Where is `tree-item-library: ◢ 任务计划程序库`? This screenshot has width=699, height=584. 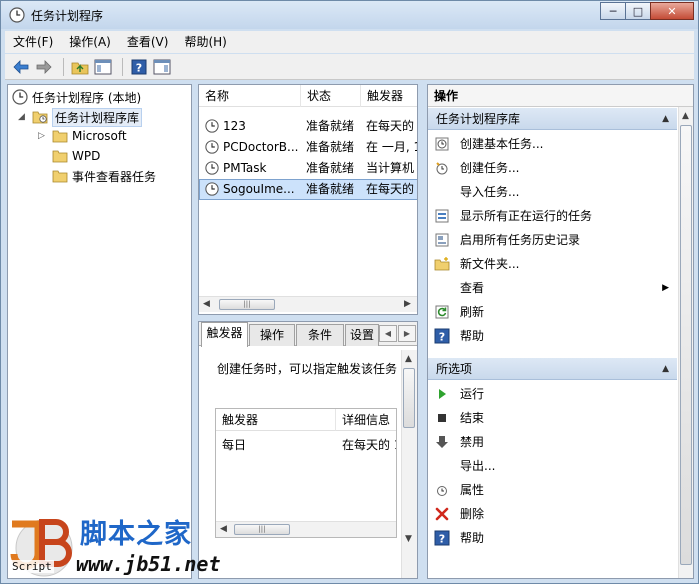 tree-item-library: ◢ 任务计划程序库 is located at coordinates (80, 117).